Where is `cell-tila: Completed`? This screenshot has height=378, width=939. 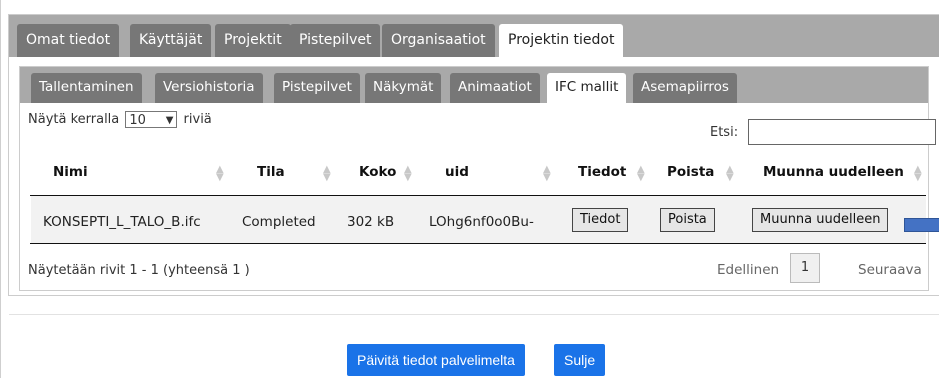
cell-tila: Completed is located at coordinates (279, 222).